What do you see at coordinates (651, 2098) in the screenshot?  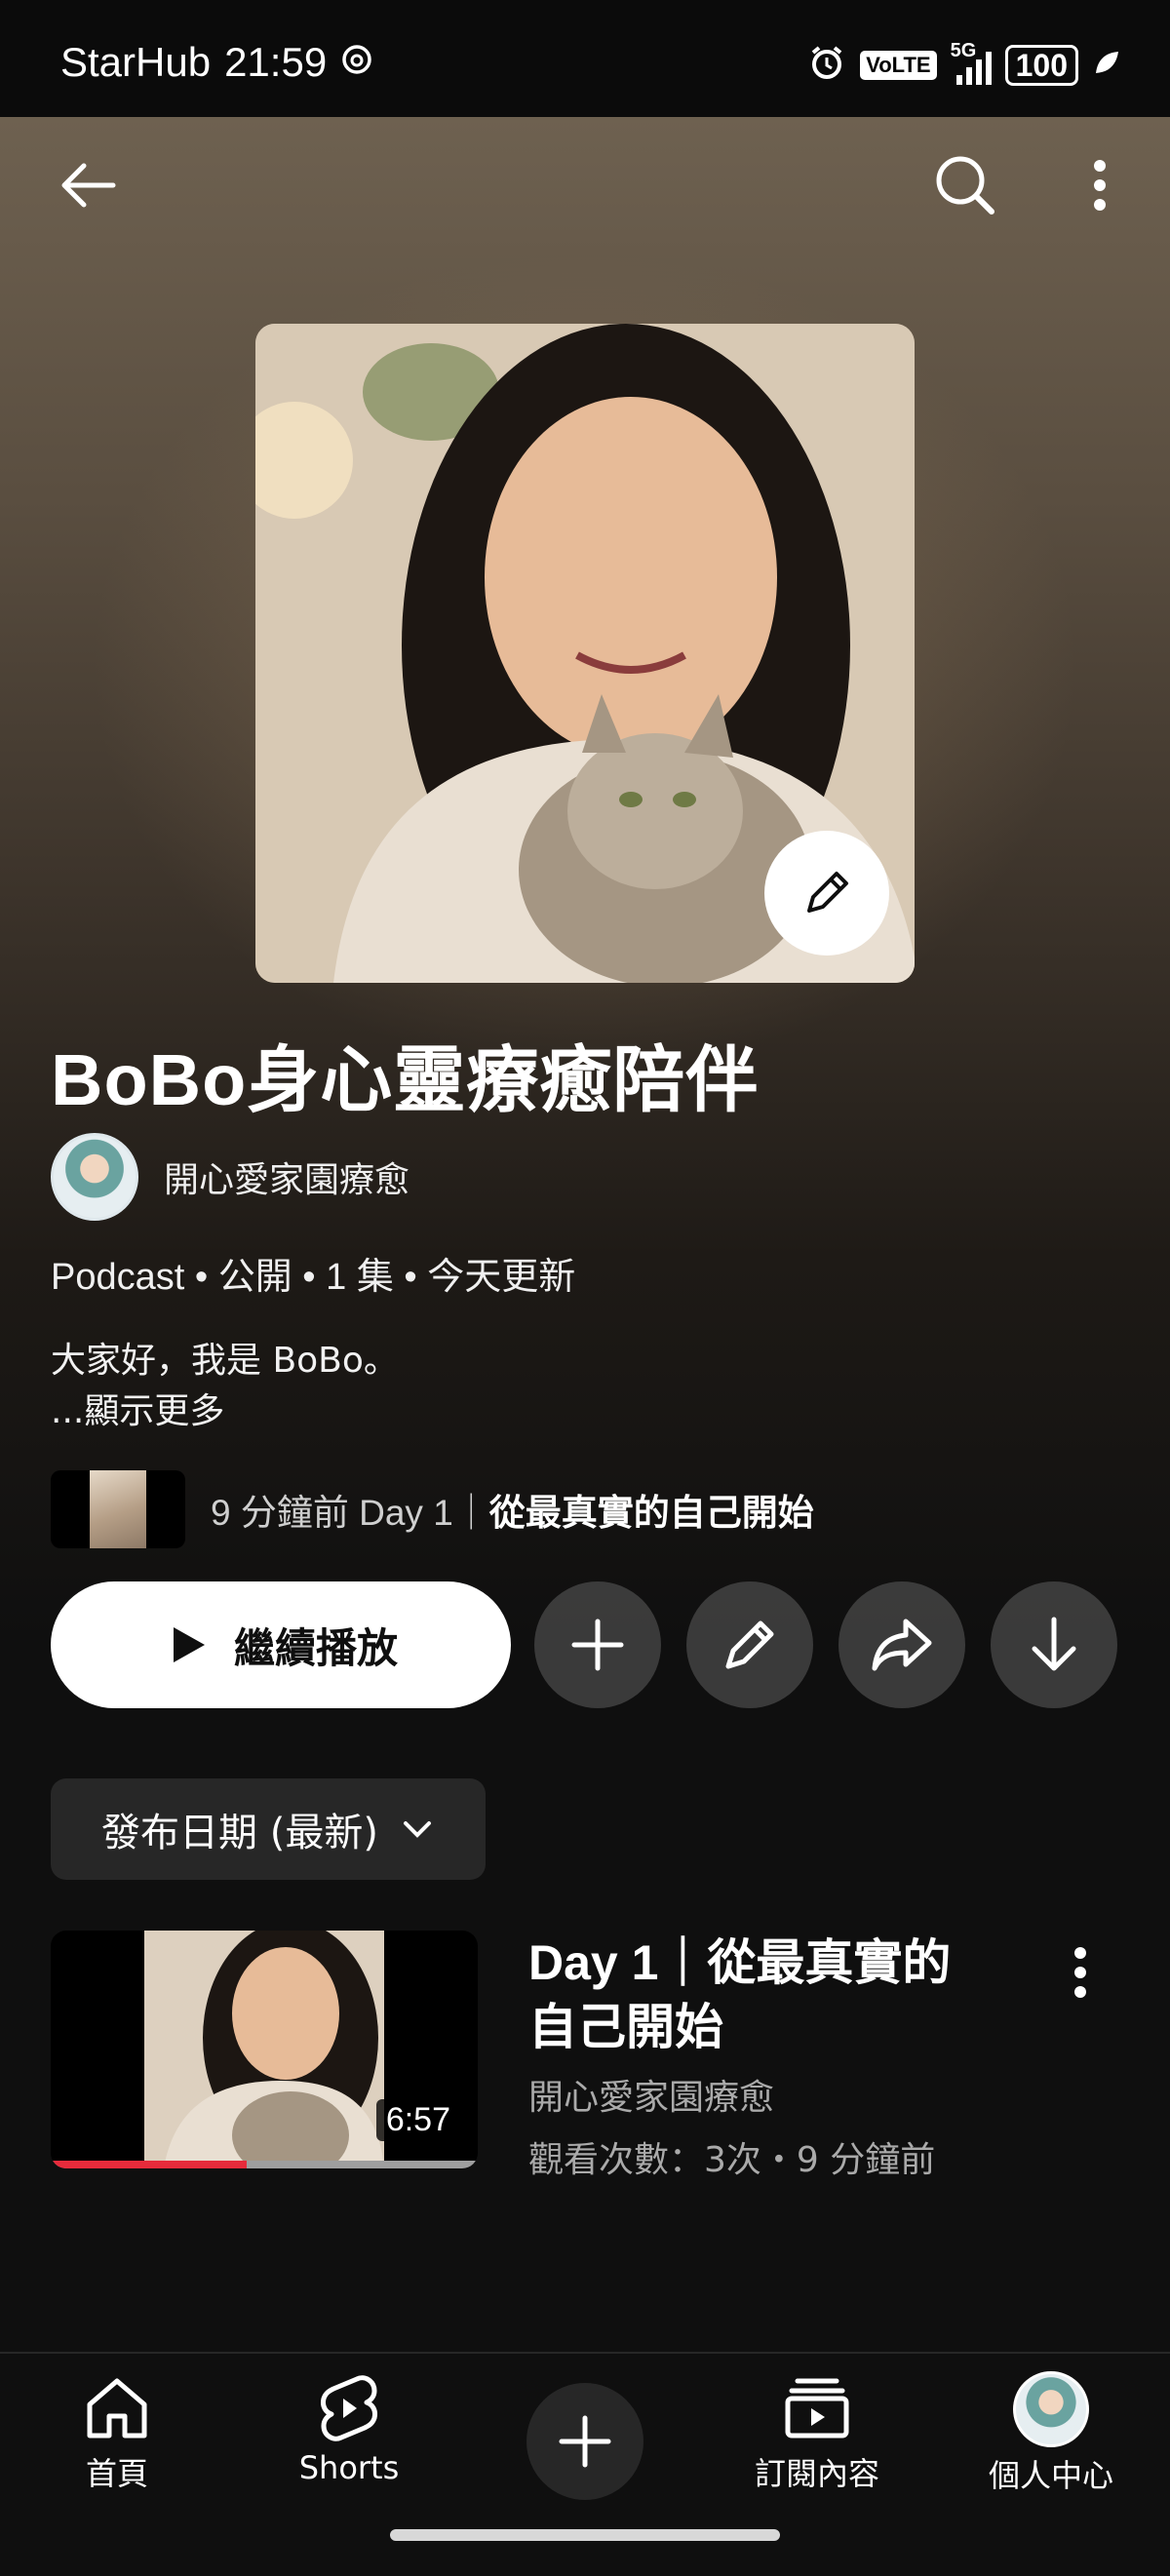 I see `episode-channel: 開心愛家園療愈` at bounding box center [651, 2098].